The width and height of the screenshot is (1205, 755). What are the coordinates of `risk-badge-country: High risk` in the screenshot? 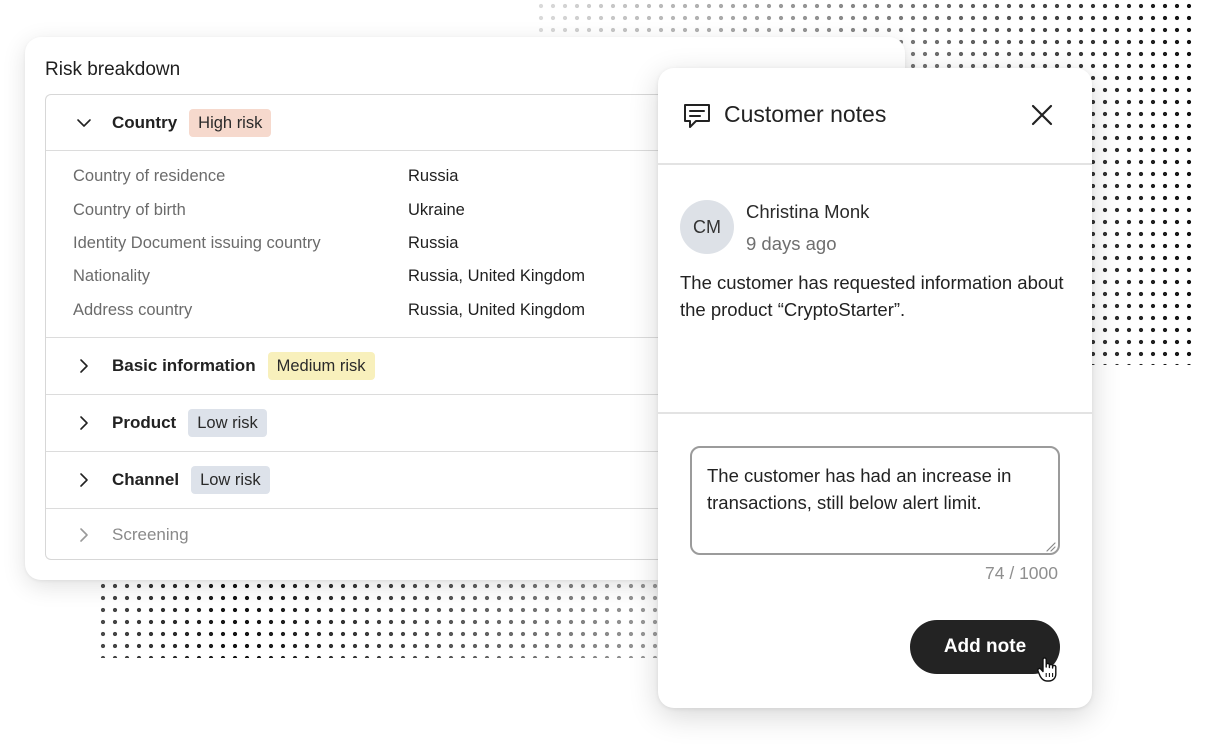 It's located at (230, 123).